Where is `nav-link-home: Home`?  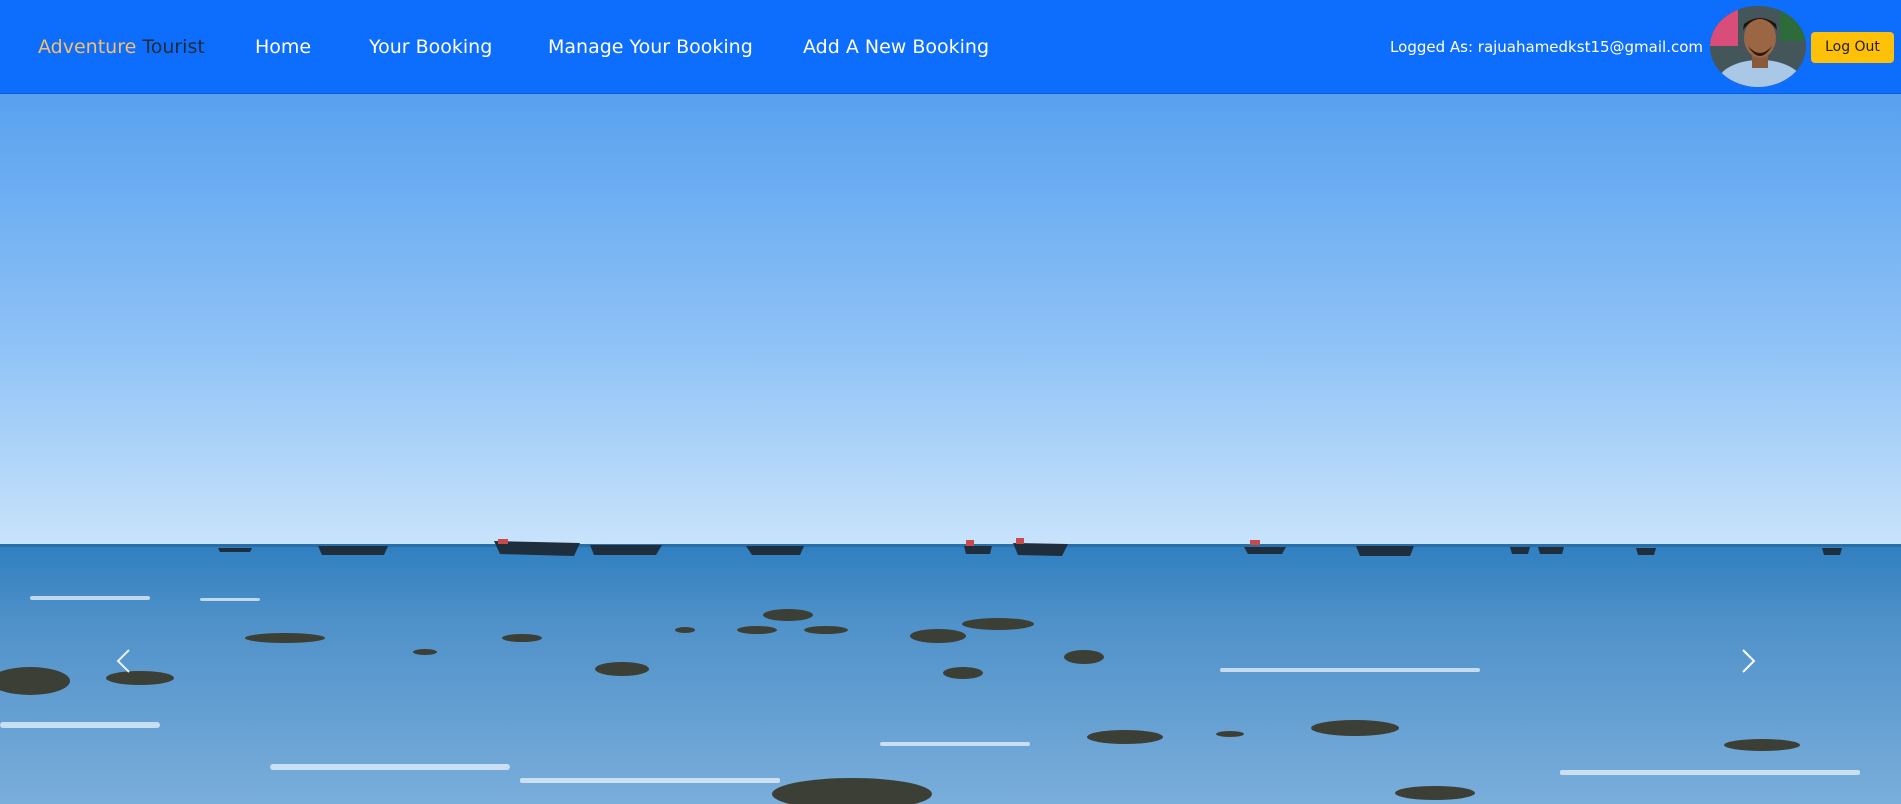
nav-link-home: Home is located at coordinates (283, 47).